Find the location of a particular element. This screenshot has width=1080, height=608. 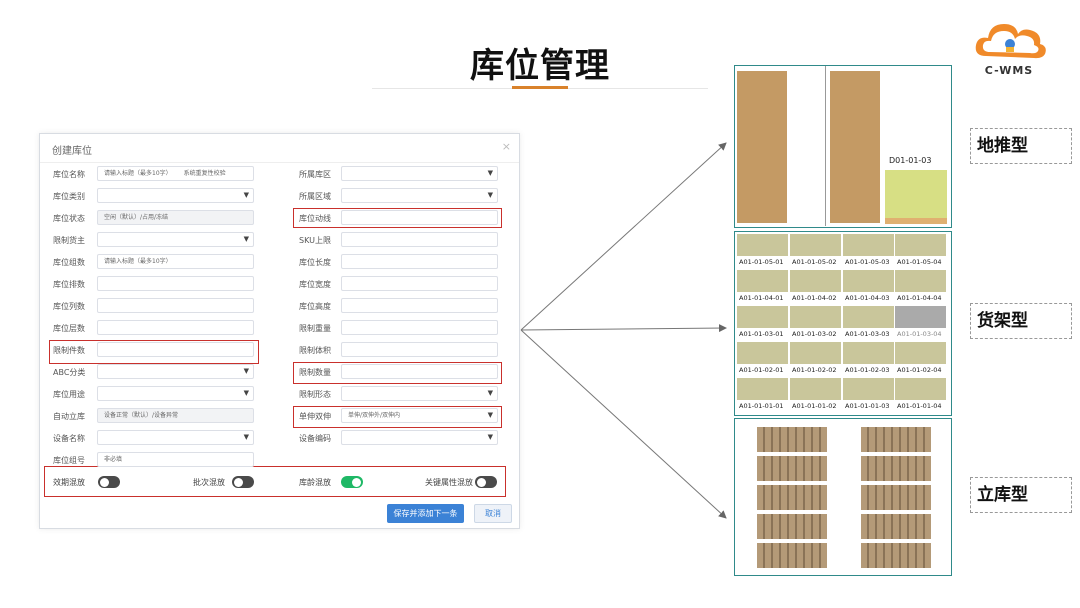

text-field: 空闲（默认）/占用/冻结 is located at coordinates (175, 217).